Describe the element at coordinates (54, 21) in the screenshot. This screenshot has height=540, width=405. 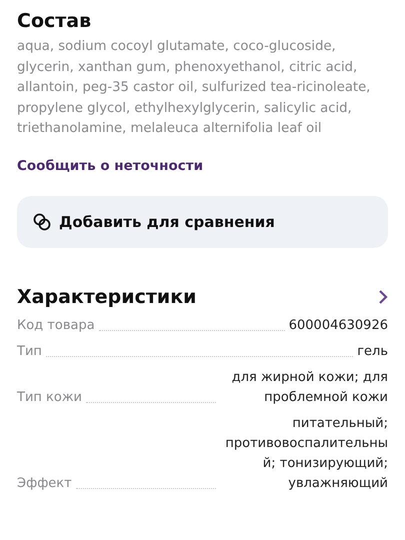
I see `section-title: Состав` at that location.